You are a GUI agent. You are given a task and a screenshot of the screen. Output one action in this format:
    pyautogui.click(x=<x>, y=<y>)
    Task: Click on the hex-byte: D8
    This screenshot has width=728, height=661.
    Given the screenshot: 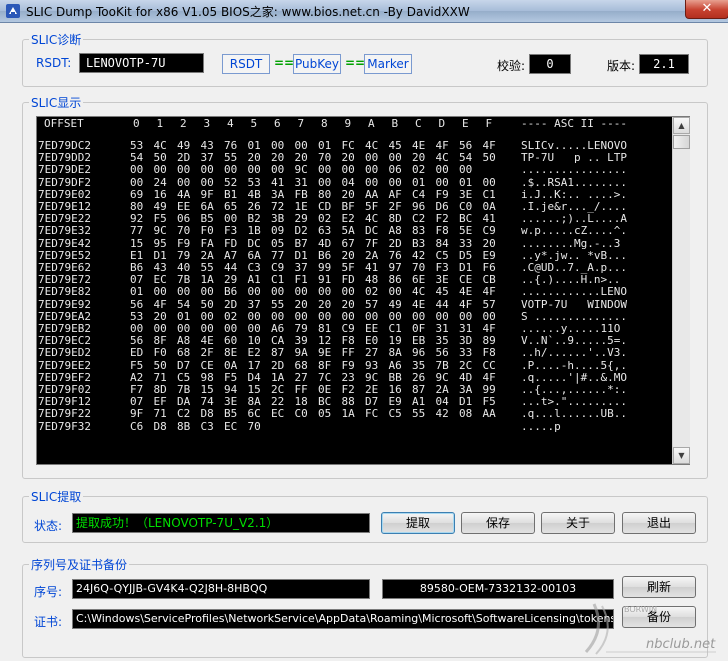 What is the action you would take?
    pyautogui.click(x=160, y=426)
    